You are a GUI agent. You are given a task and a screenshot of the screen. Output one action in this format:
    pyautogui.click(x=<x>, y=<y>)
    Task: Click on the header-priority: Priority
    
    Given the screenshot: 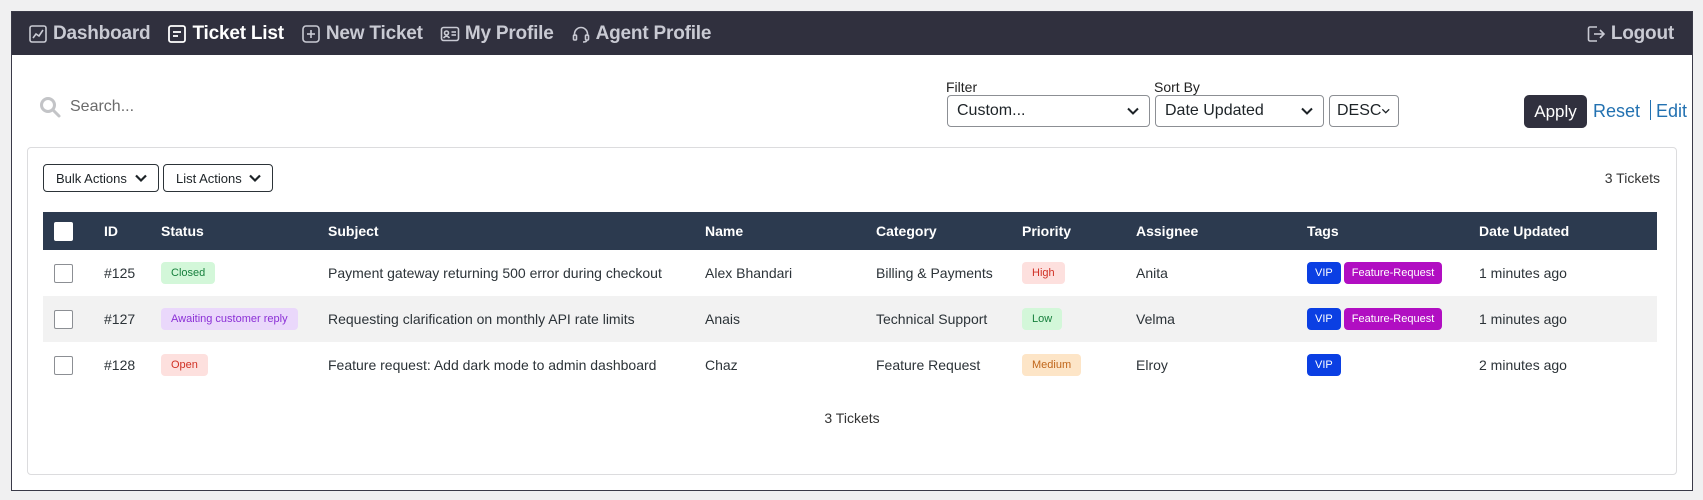 What is the action you would take?
    pyautogui.click(x=1079, y=231)
    